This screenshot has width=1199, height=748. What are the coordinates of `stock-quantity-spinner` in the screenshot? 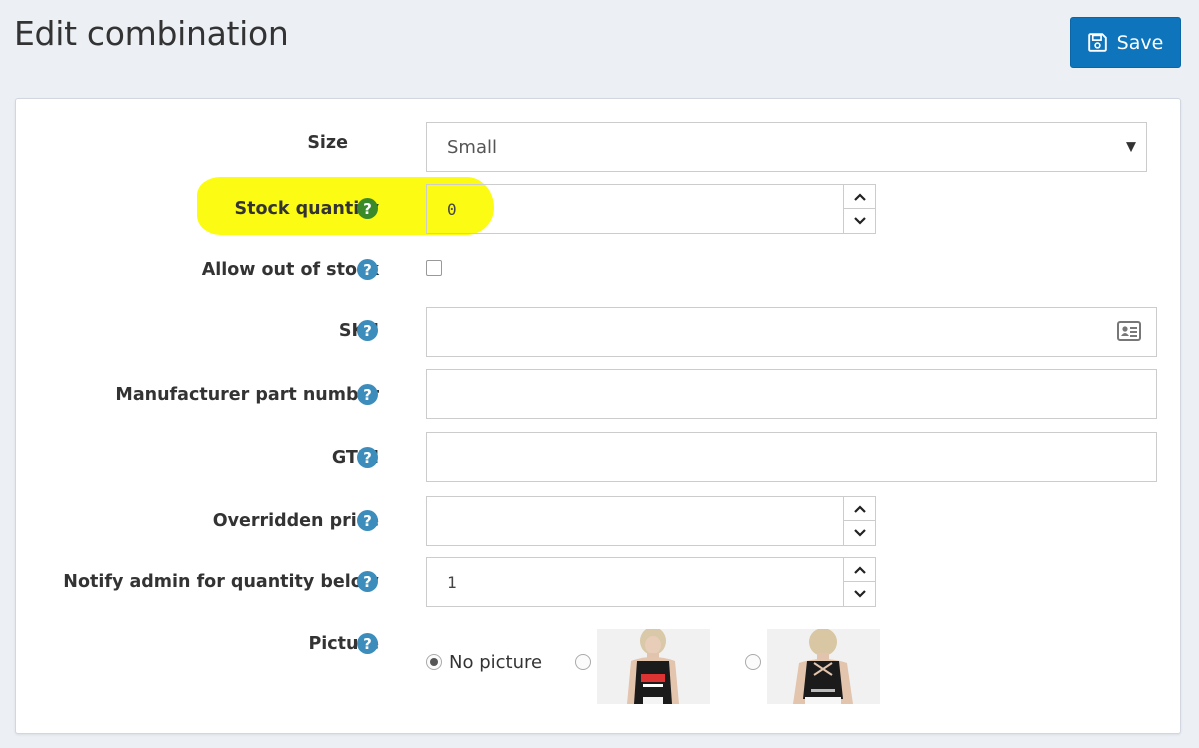 It's located at (859, 209).